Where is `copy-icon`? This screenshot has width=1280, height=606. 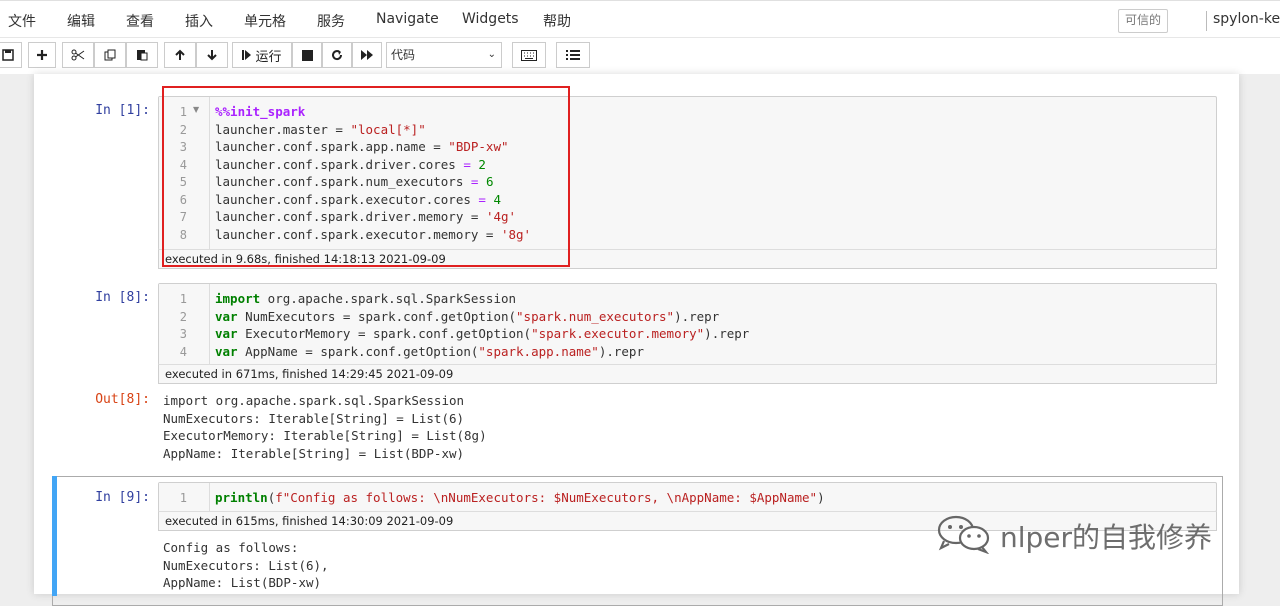
copy-icon is located at coordinates (110, 55).